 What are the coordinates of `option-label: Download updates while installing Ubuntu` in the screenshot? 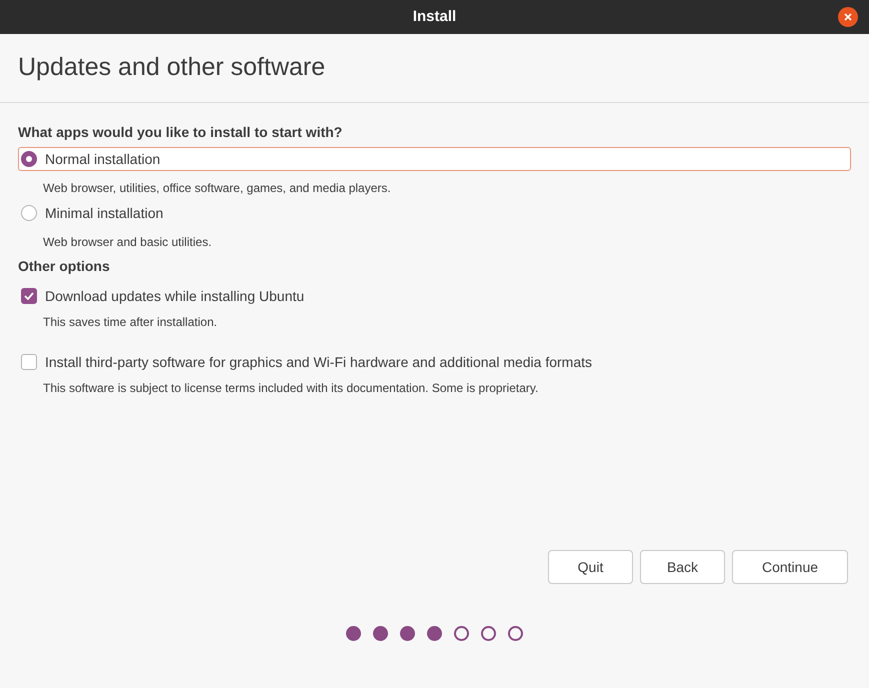 It's located at (174, 296).